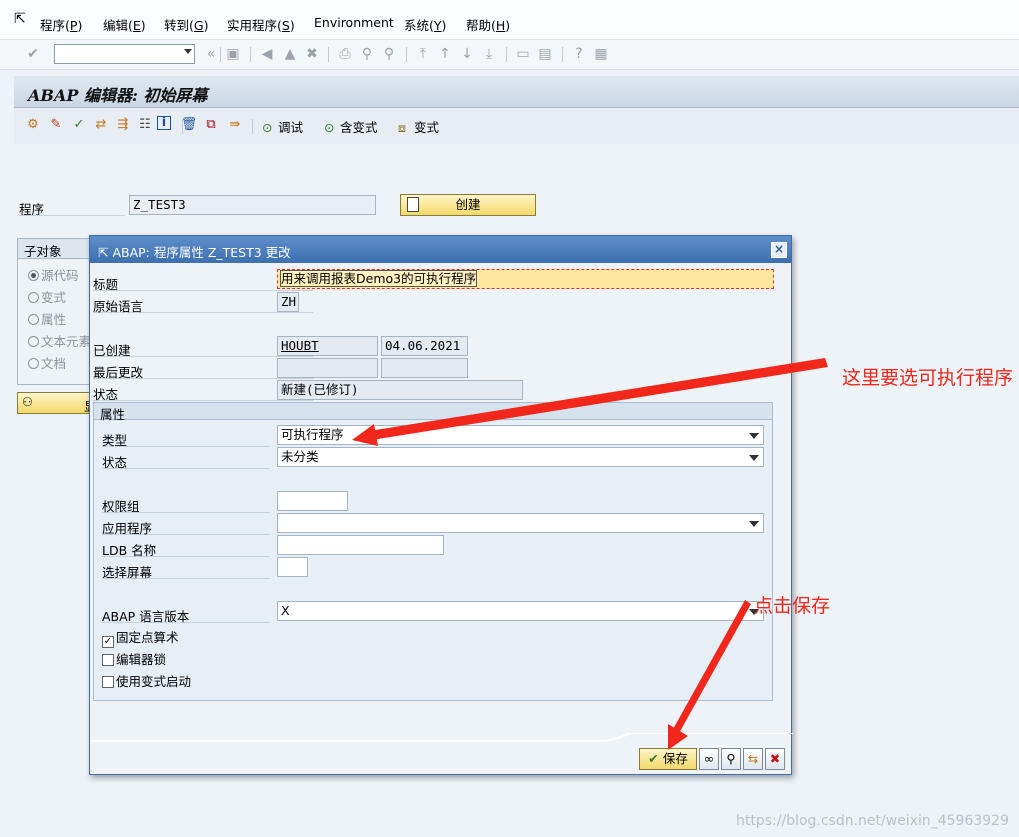 The width and height of the screenshot is (1019, 837). What do you see at coordinates (872, 821) in the screenshot?
I see `watermark: https://blog.csdn.net/weixin_45963929` at bounding box center [872, 821].